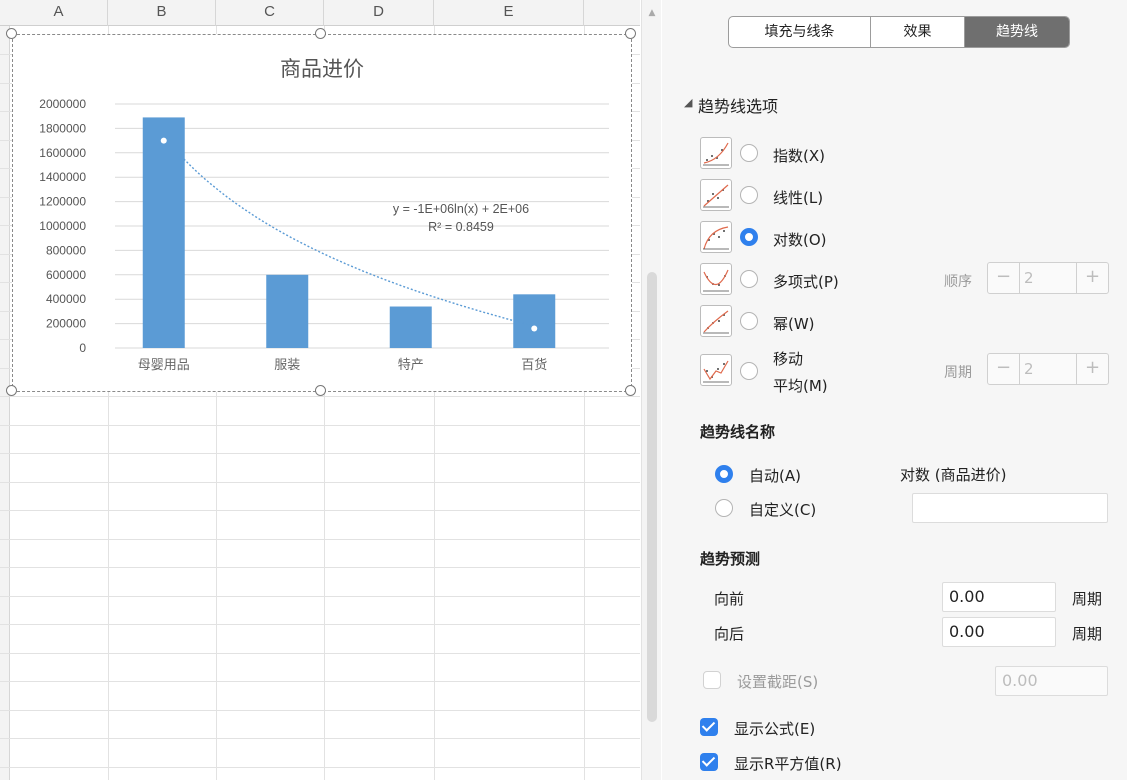 This screenshot has width=1127, height=780. Describe the element at coordinates (918, 32) in the screenshot. I see `tab-effects: 效果` at that location.